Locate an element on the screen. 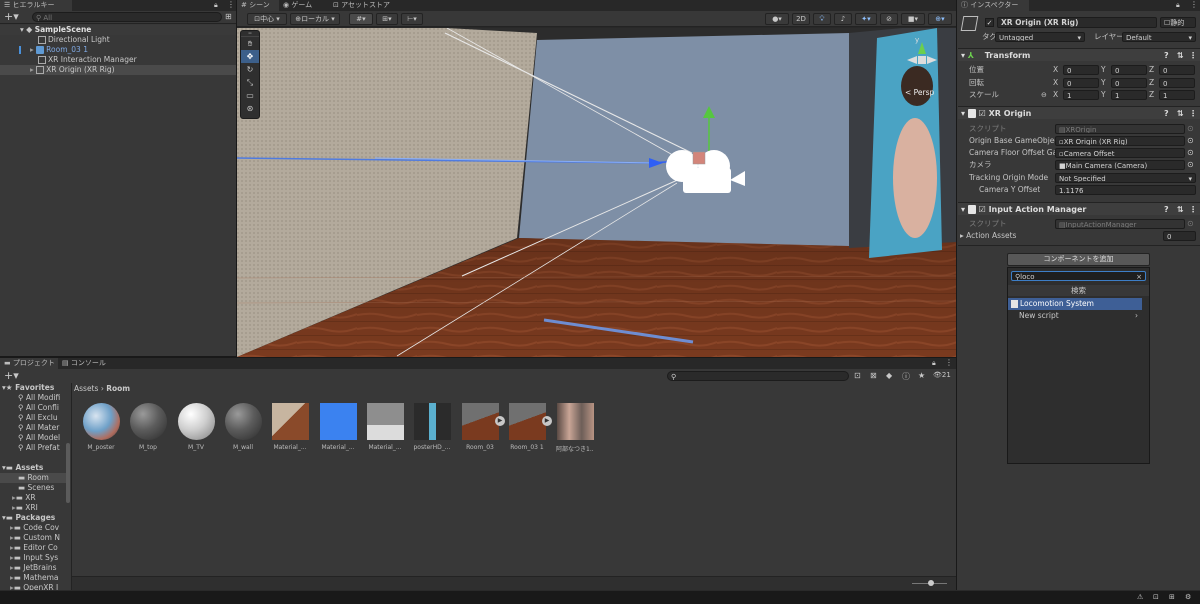 The height and width of the screenshot is (604, 1200). enabled-checkbox: ☑ is located at coordinates (982, 113).